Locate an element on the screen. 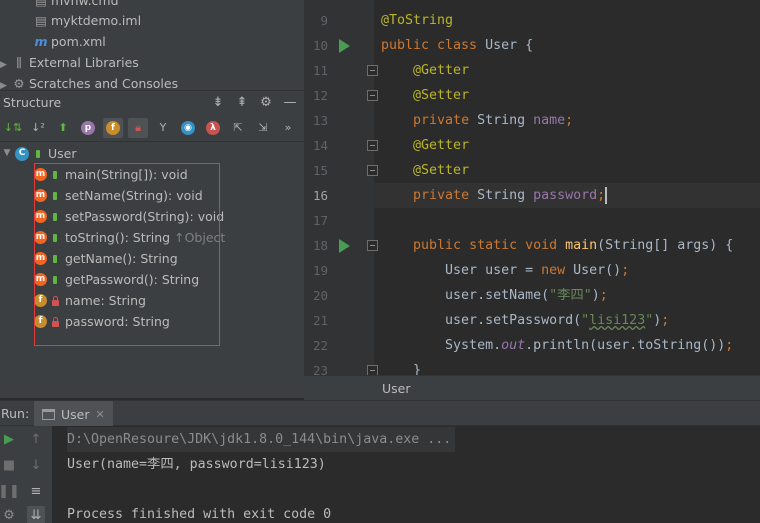 The width and height of the screenshot is (760, 523). run-side-toolbar: ▶ ■ ❚❚ ⚙ ↑ ↓ ≡ ⇊ is located at coordinates (26, 474).